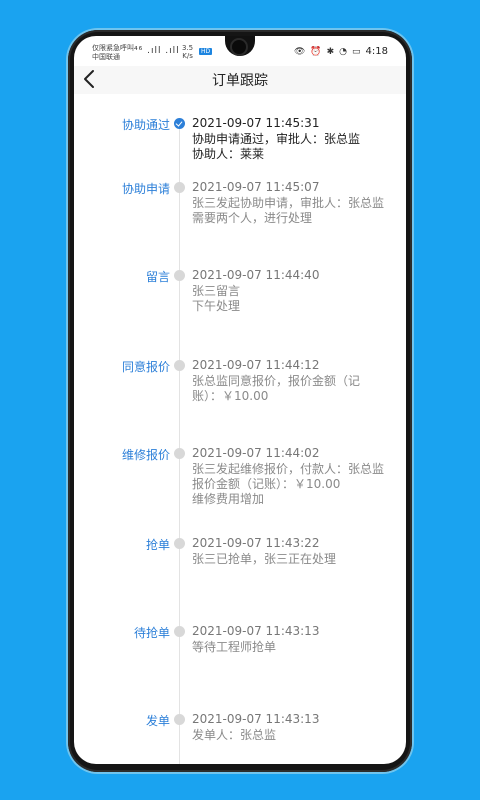 The height and width of the screenshot is (800, 480). Describe the element at coordinates (179, 444) in the screenshot. I see `timeline-line` at that location.